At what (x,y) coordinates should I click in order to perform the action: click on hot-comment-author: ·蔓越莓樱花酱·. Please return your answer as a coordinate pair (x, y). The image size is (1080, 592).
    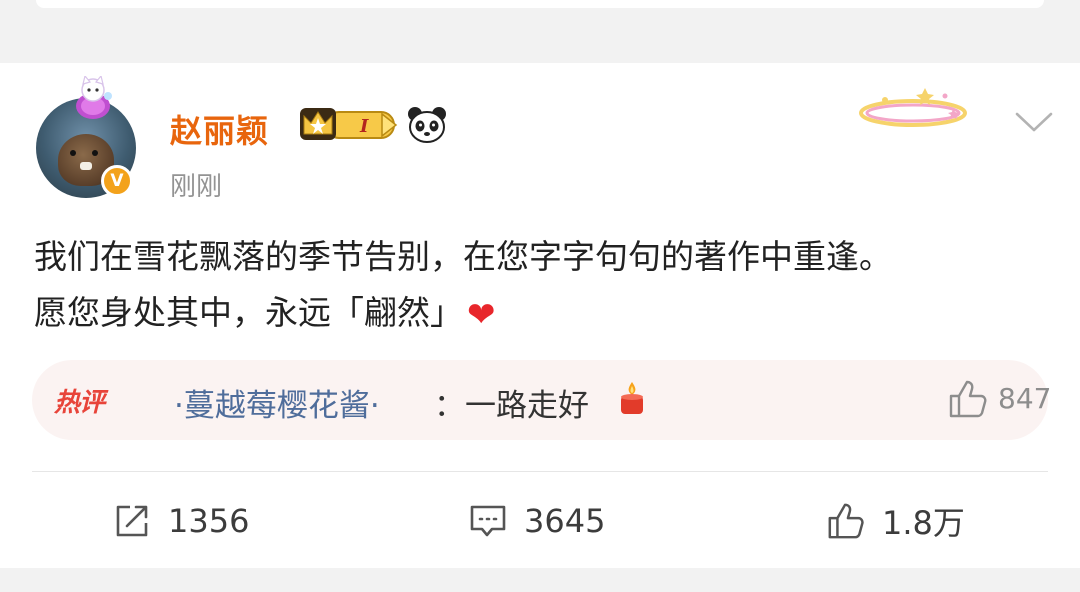
    Looking at the image, I should click on (277, 402).